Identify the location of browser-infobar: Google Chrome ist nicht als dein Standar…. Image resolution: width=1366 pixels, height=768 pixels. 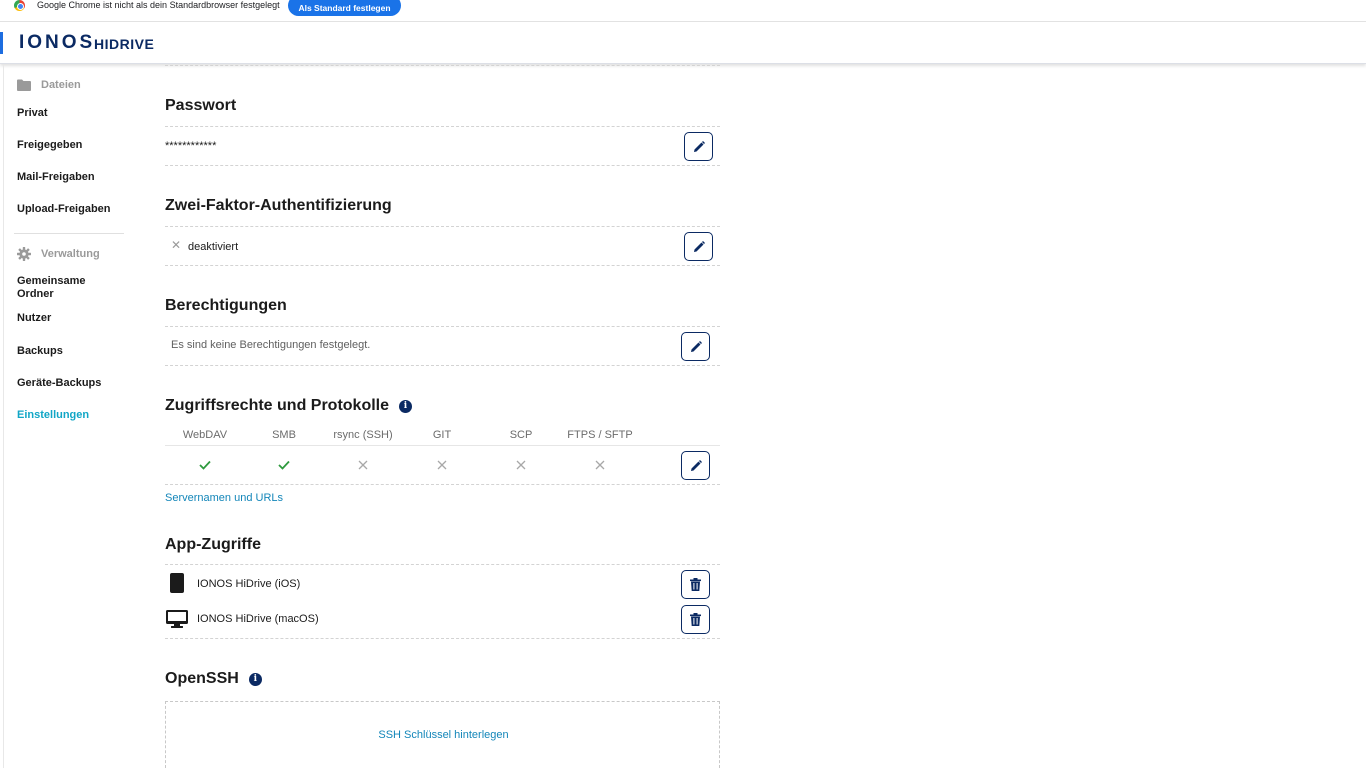
(683, 11).